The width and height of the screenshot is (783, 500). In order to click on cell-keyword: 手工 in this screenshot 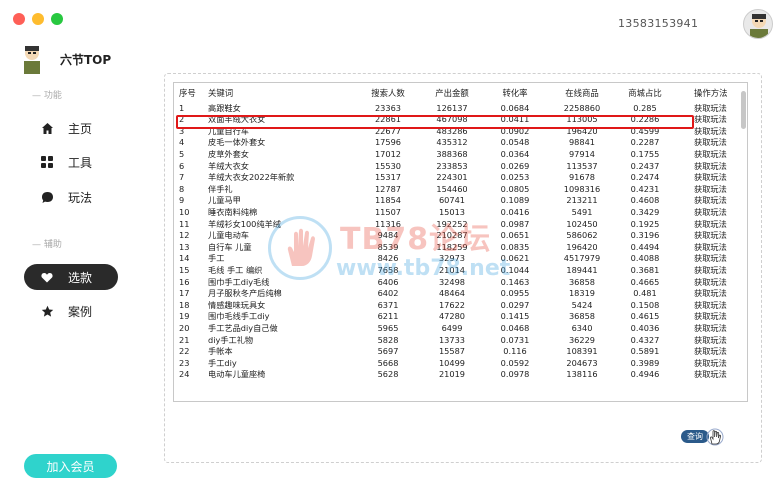, I will do `click(216, 258)`.